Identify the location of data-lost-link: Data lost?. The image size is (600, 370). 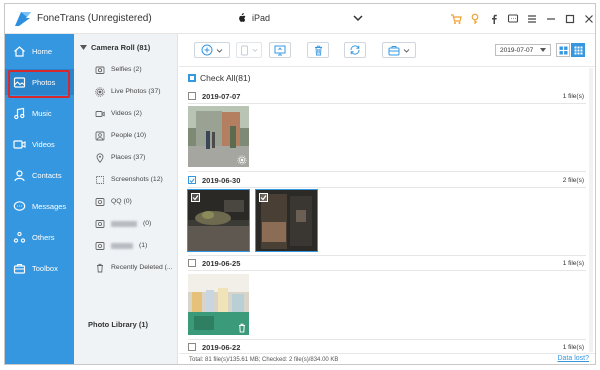
(573, 358).